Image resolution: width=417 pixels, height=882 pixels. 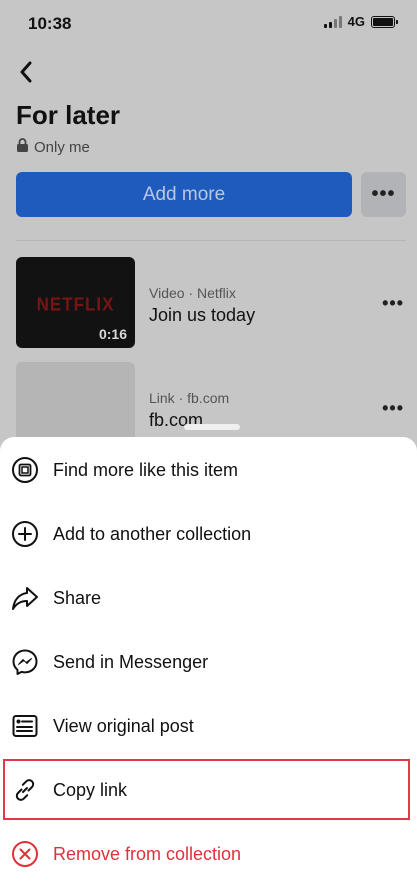 I want to click on menu-item-remove: Remove from collection, so click(x=208, y=852).